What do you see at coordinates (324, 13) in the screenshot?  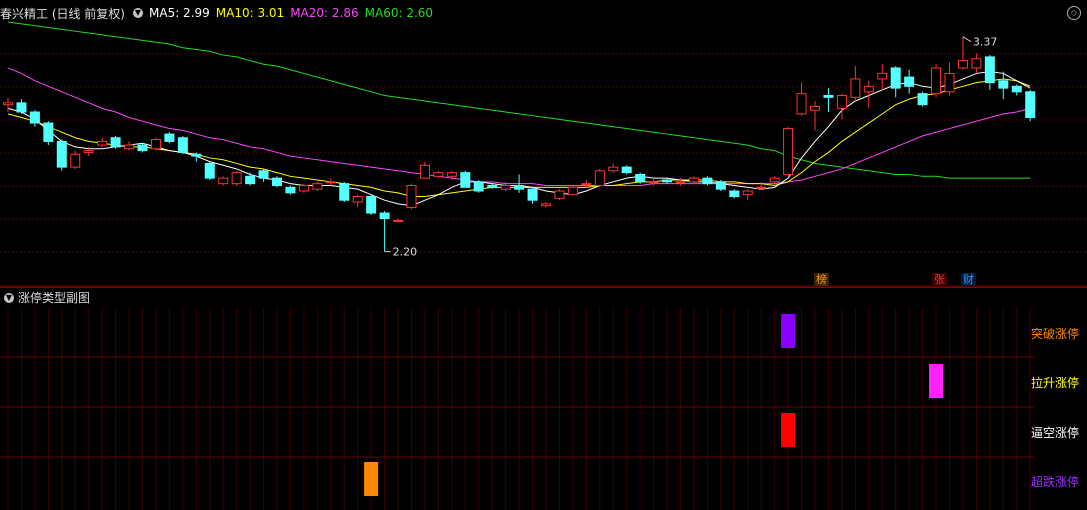 I see `ma20-label: MA20: 2.86` at bounding box center [324, 13].